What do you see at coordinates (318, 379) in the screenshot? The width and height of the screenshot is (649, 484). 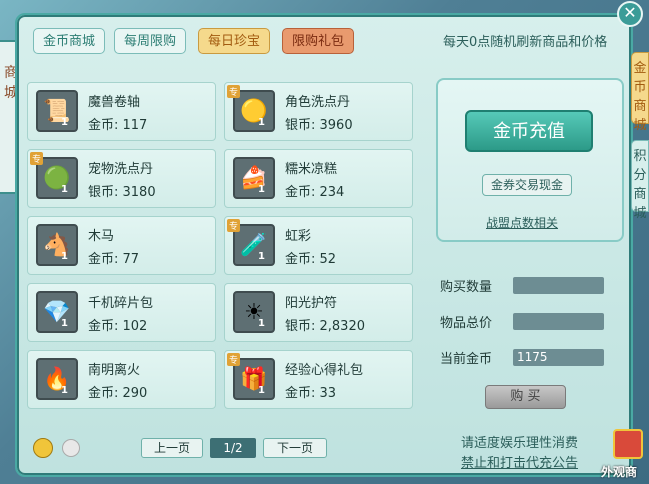 I see `item-card: 🎁 专 1 经验心得礼包 金币: 33` at bounding box center [318, 379].